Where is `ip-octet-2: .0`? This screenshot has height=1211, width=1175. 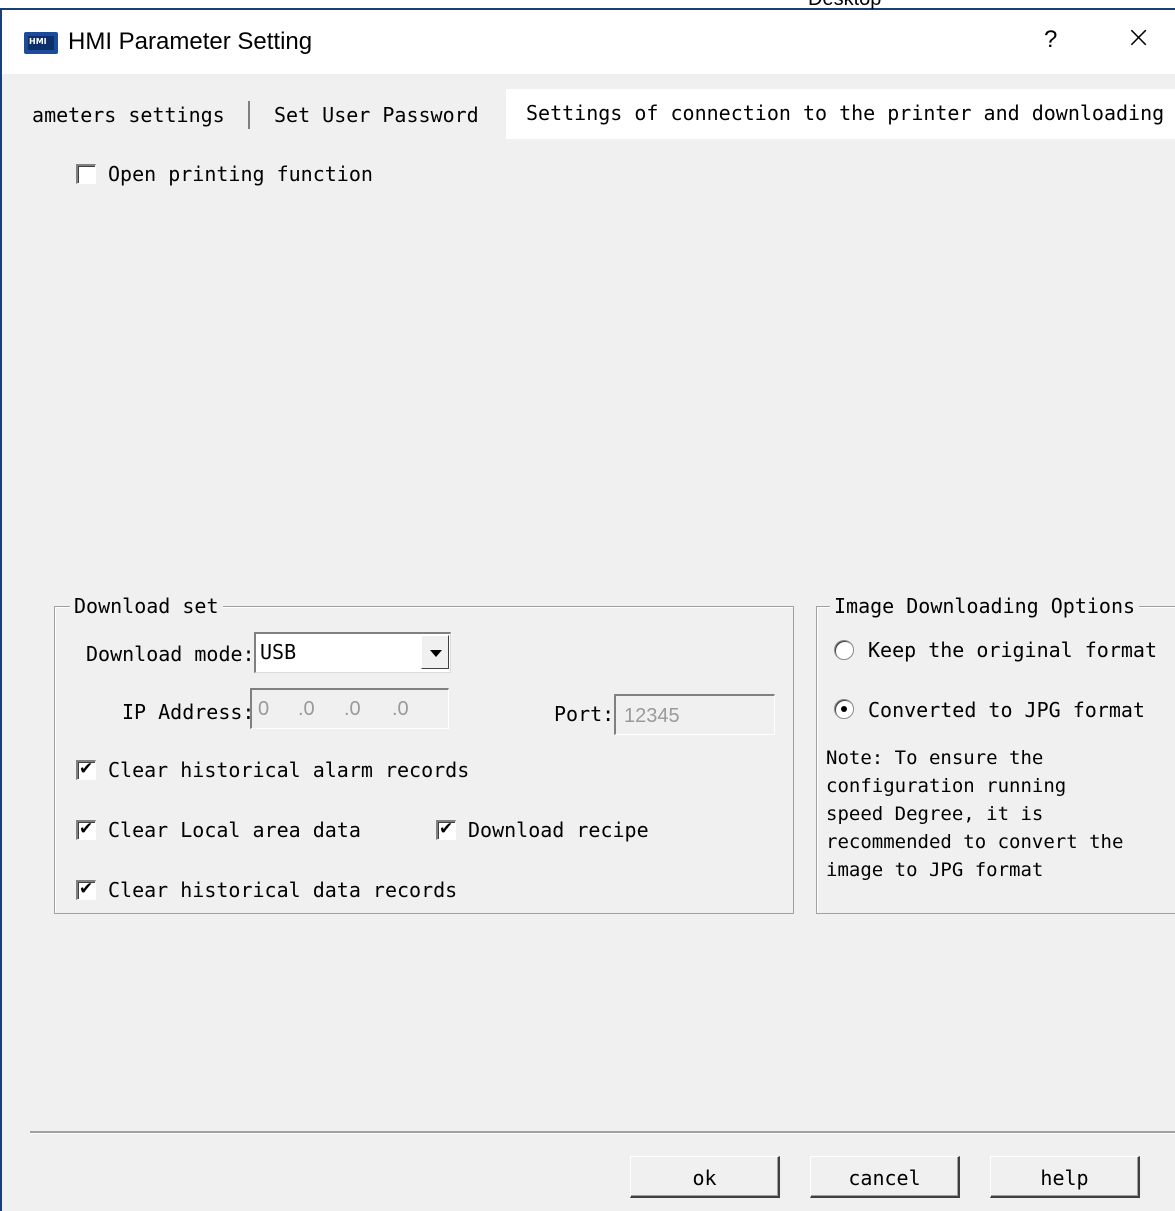
ip-octet-2: .0 is located at coordinates (306, 709).